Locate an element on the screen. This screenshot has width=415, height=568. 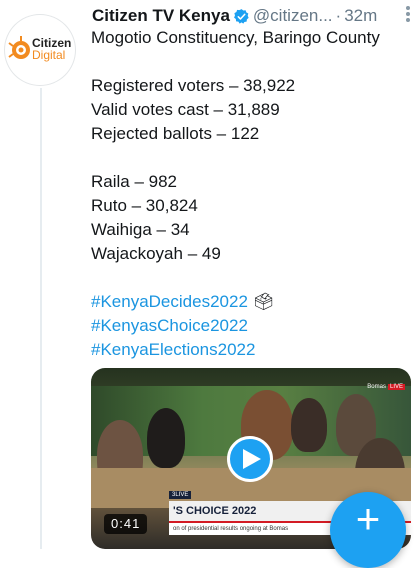
channel-logo: Bomas LIVE is located at coordinates (386, 387).